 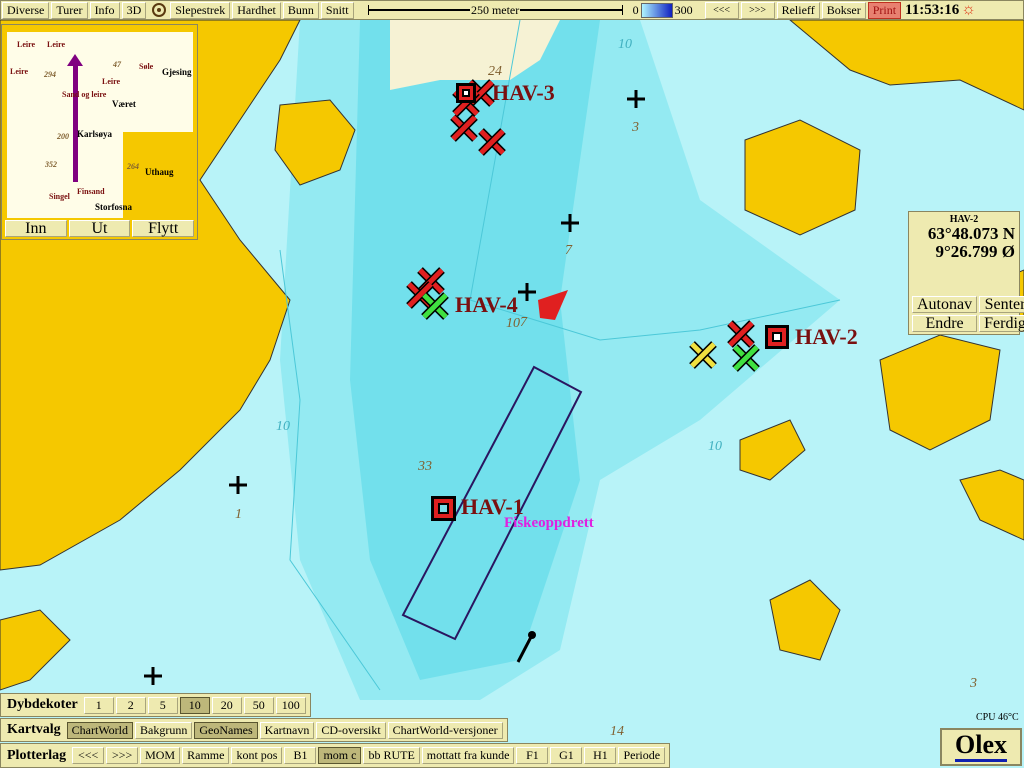 I want to click on dybdekoter-label: Dybdekoter, so click(x=42, y=704).